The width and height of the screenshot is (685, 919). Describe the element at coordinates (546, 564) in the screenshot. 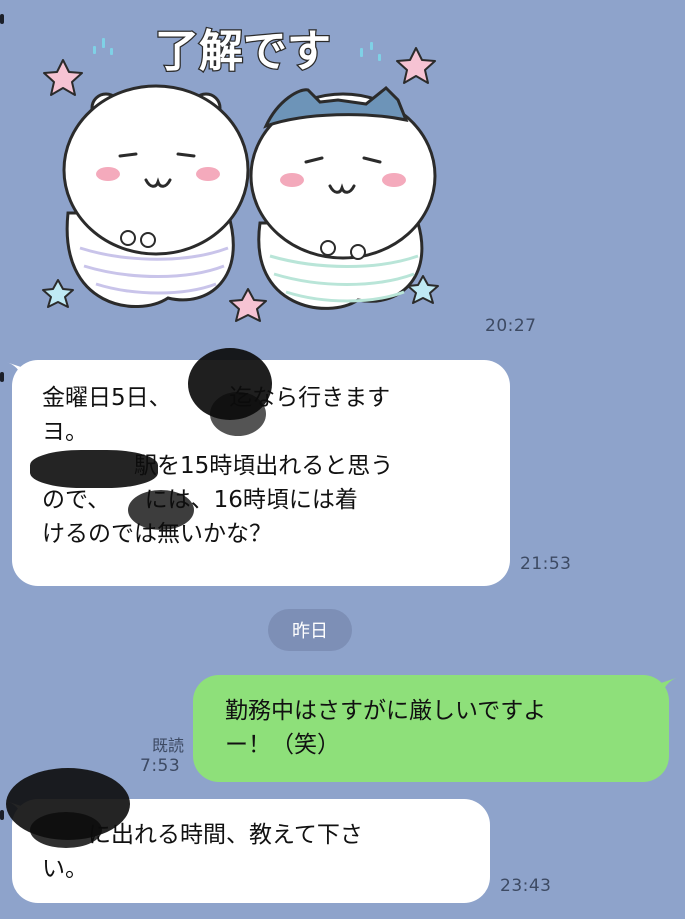

I see `message-time: 21:53` at that location.